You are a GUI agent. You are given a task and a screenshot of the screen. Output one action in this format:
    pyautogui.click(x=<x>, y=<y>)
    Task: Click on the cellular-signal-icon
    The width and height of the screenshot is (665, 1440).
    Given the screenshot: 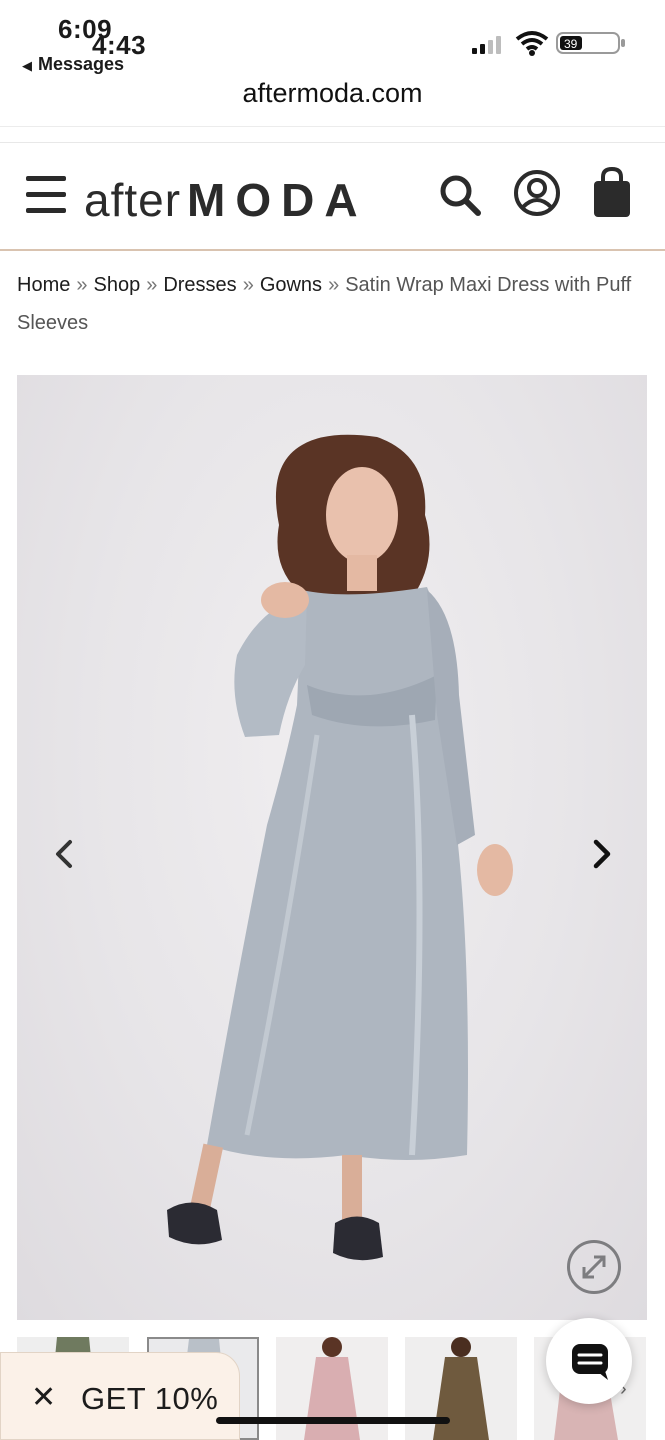 What is the action you would take?
    pyautogui.click(x=492, y=45)
    